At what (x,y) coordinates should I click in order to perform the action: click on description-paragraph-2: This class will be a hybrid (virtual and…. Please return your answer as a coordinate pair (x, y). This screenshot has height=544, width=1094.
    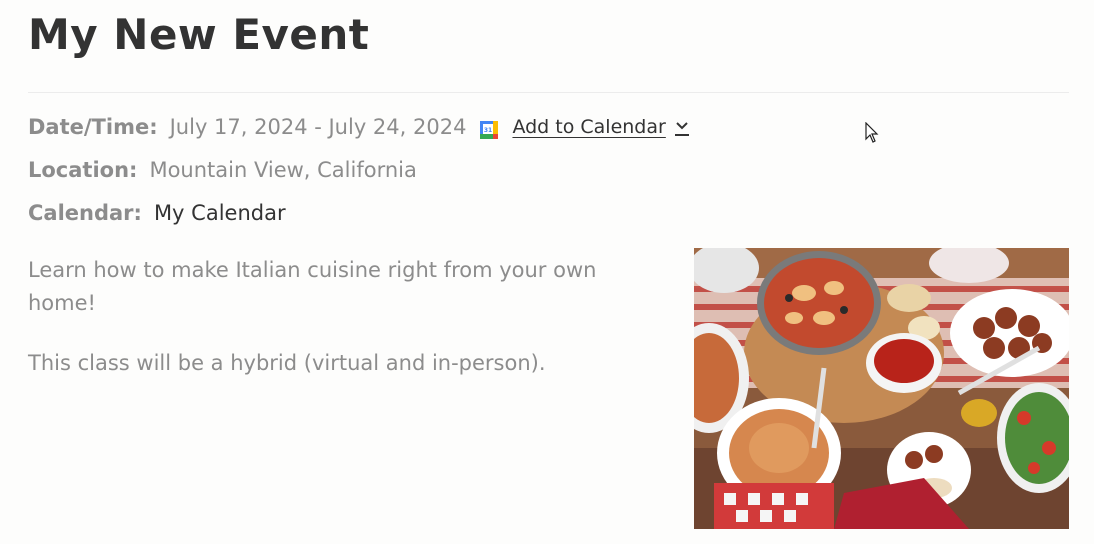
    Looking at the image, I should click on (287, 363).